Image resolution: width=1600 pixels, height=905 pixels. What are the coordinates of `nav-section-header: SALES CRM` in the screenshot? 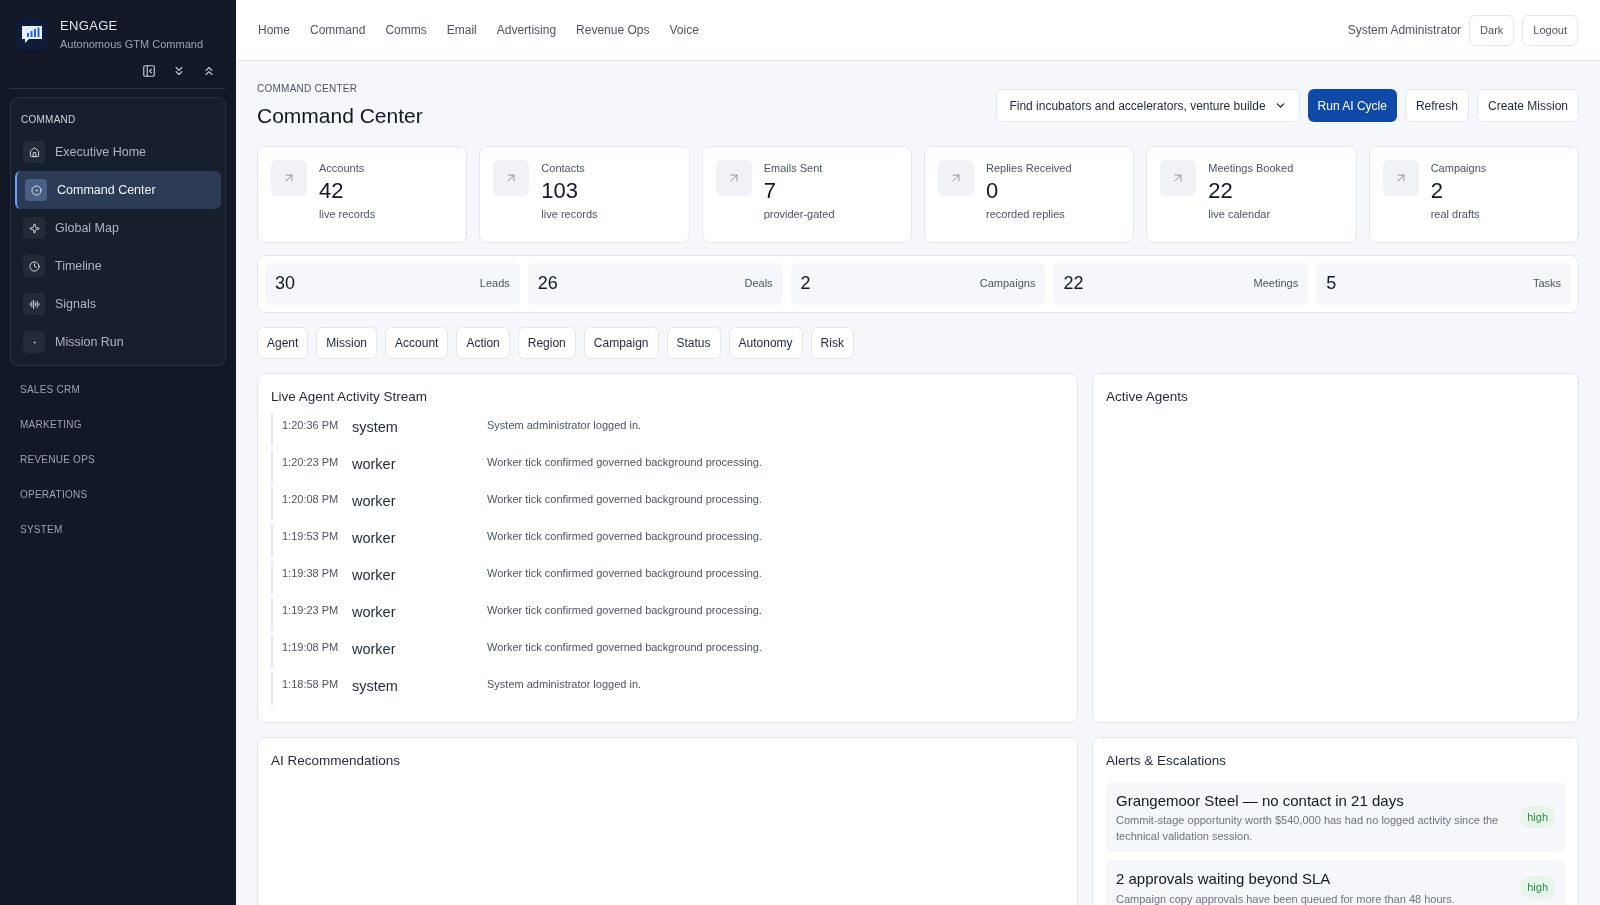 It's located at (118, 389).